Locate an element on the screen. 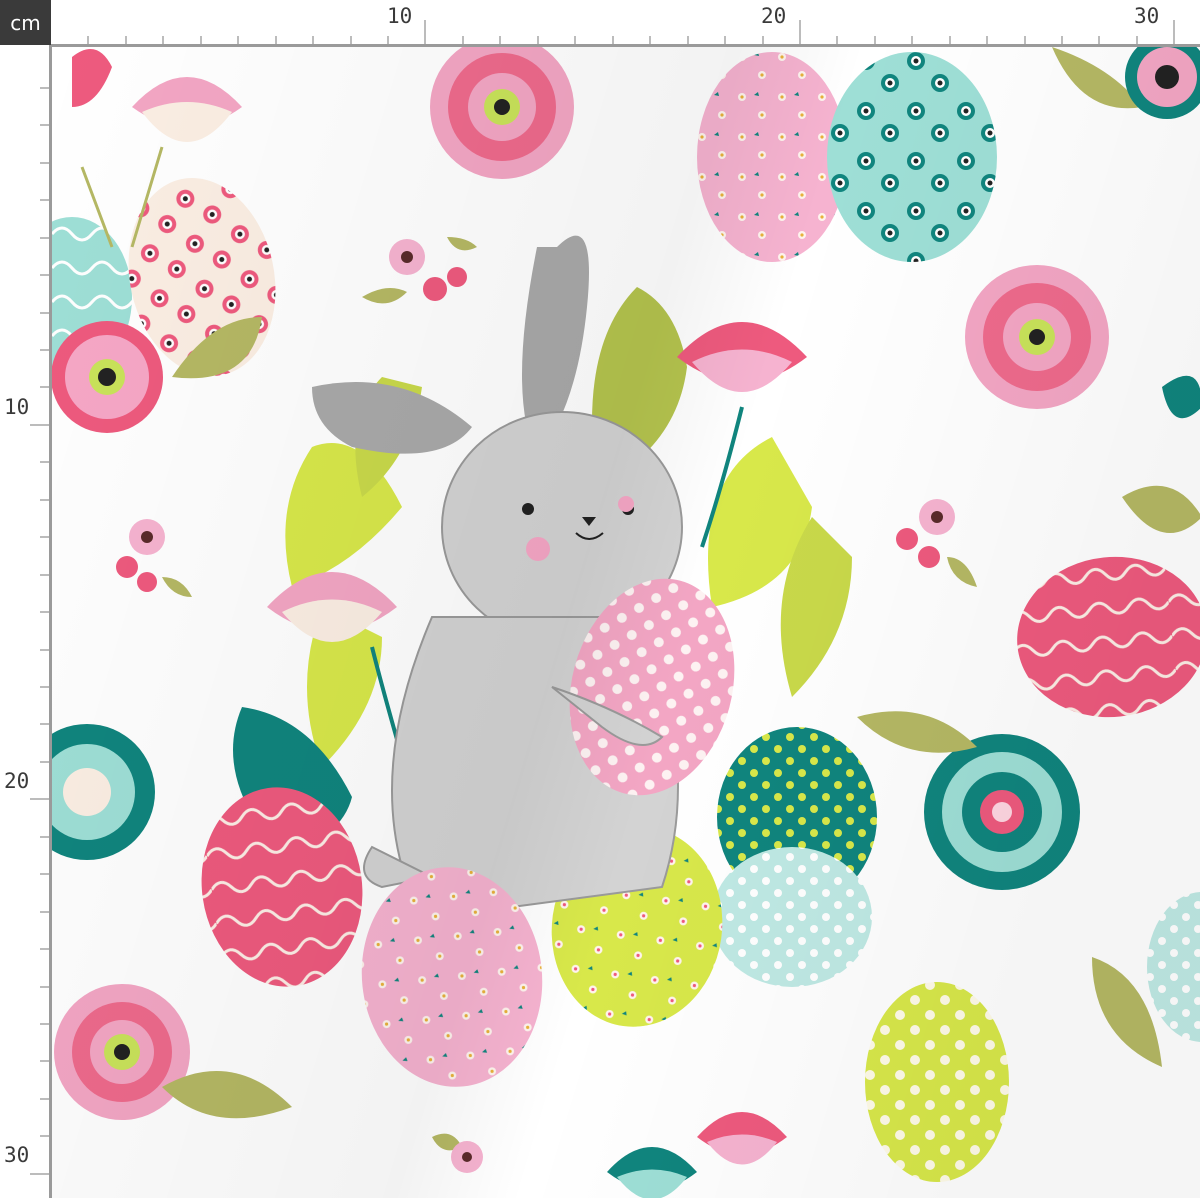 Image resolution: width=1200 pixels, height=1202 pixels. top-ruler-label-10: 10 is located at coordinates (400, 16).